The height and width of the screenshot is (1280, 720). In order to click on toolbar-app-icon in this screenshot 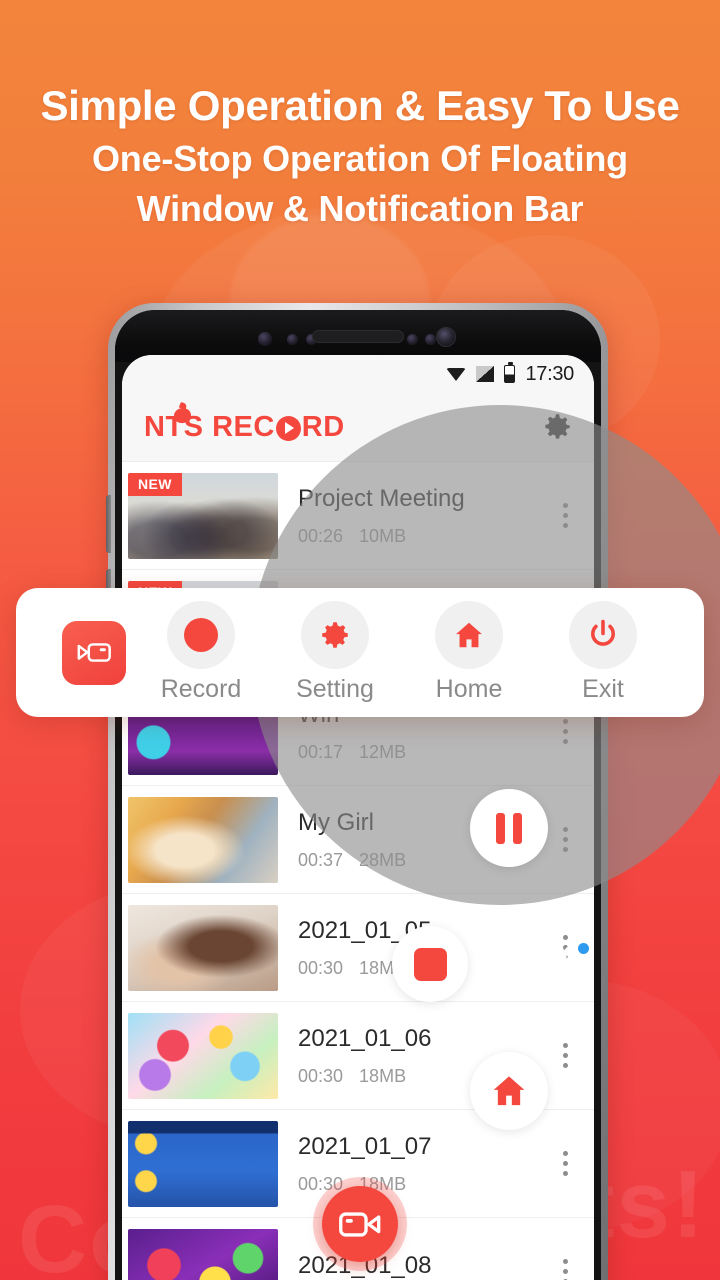, I will do `click(94, 652)`.